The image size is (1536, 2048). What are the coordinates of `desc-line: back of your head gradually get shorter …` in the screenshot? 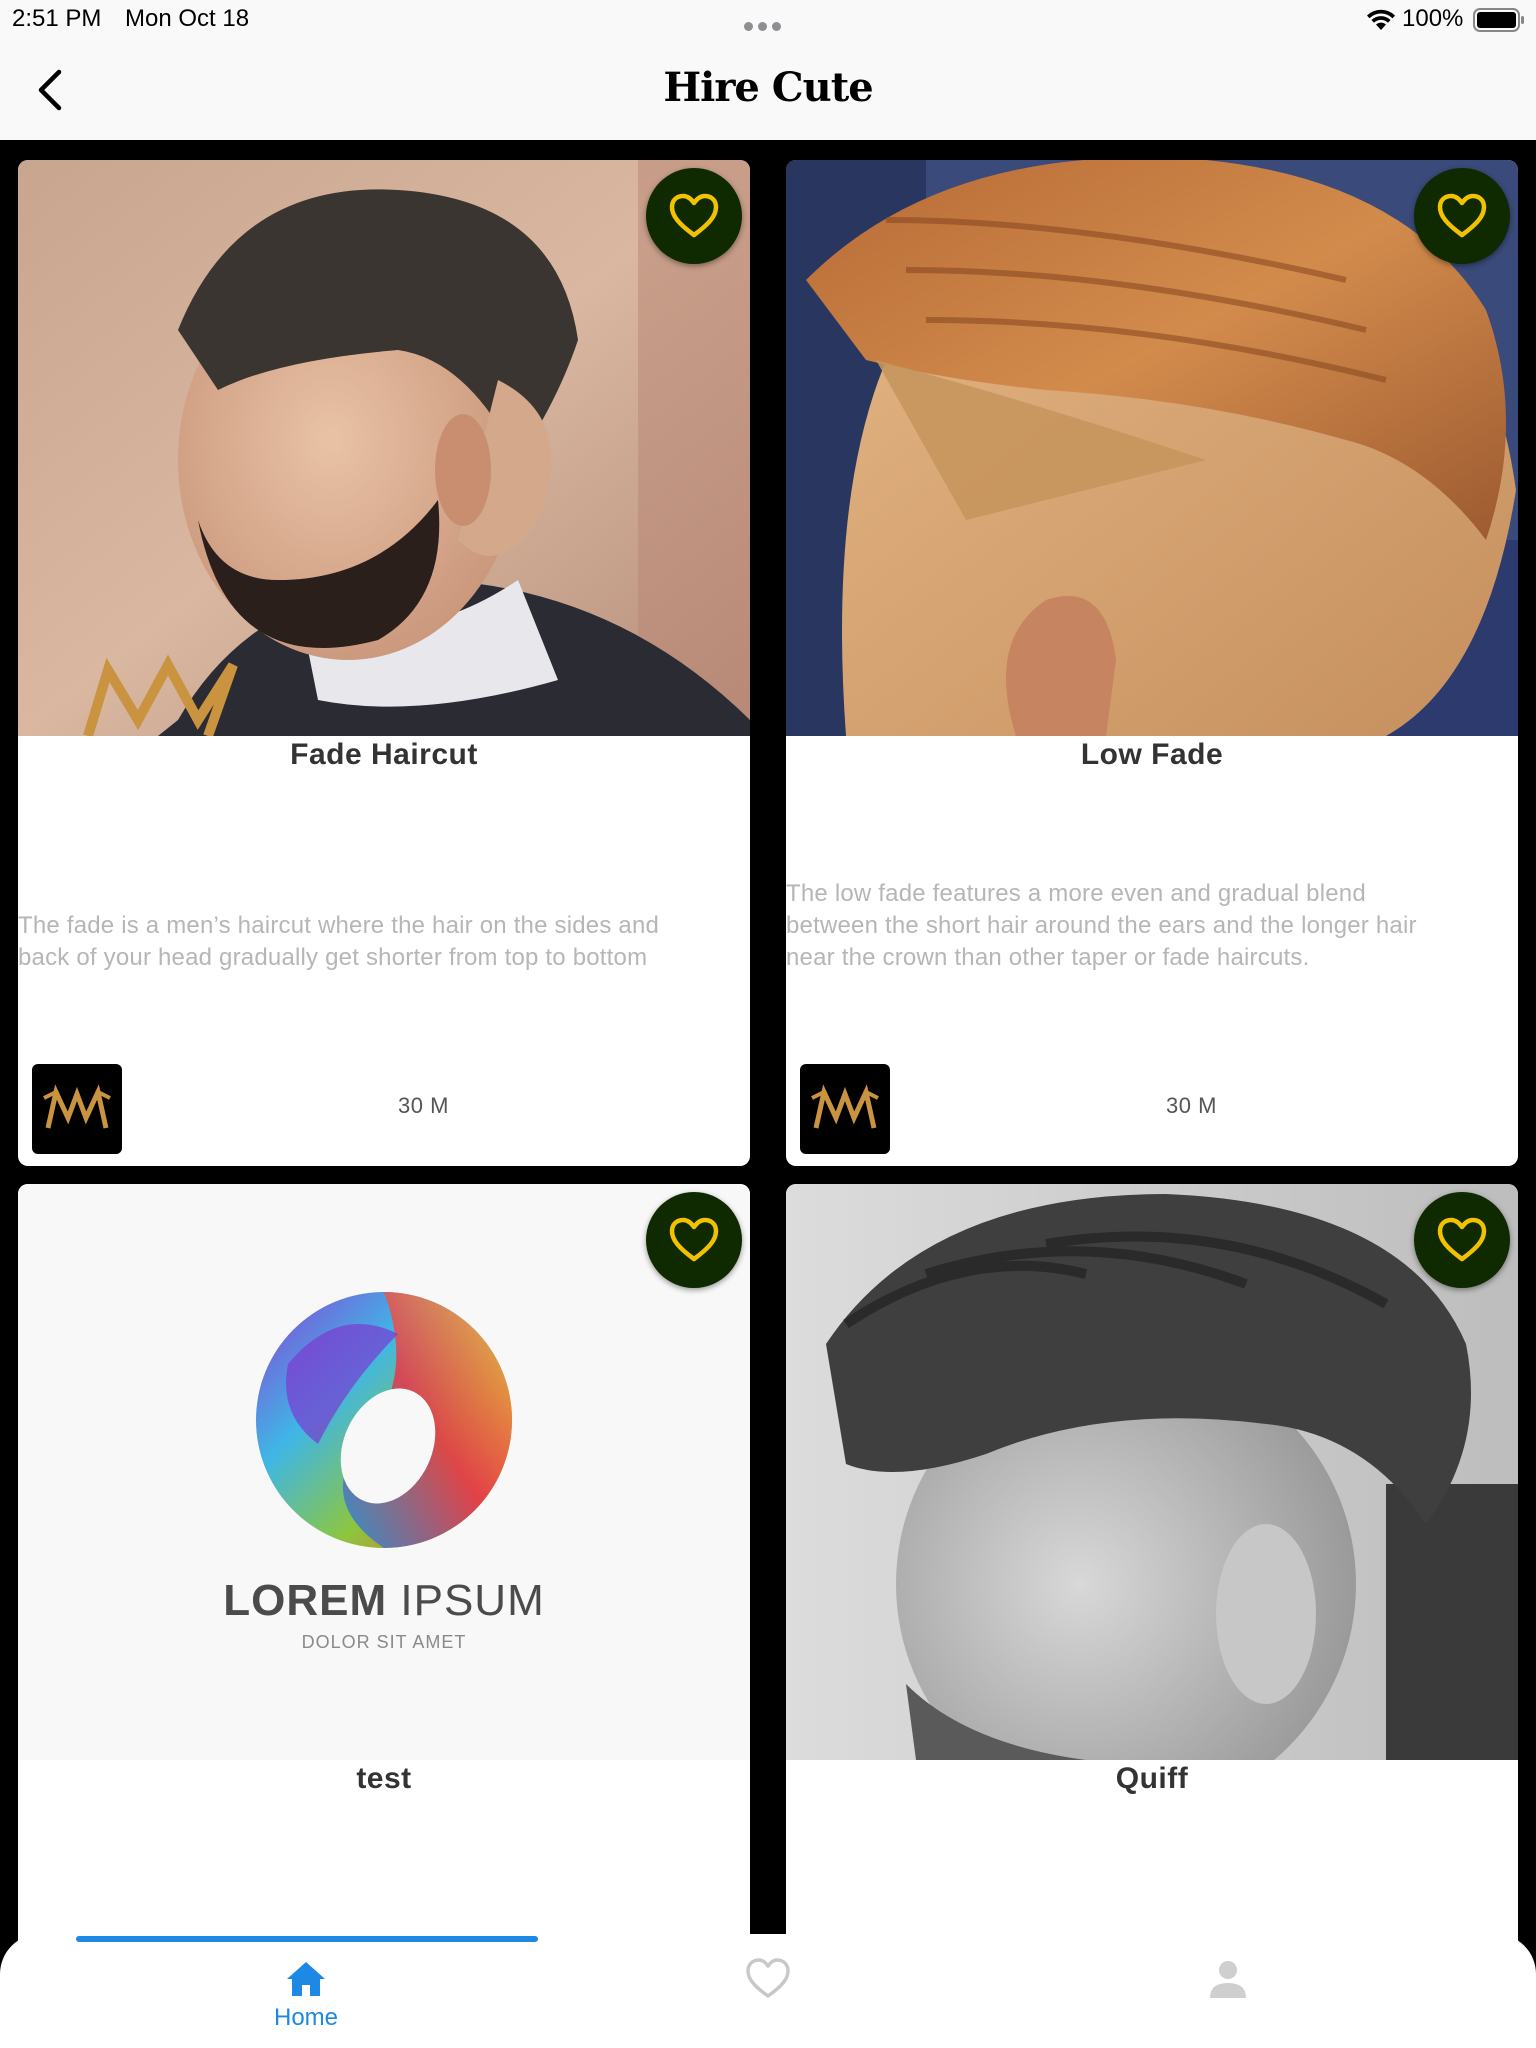 It's located at (333, 957).